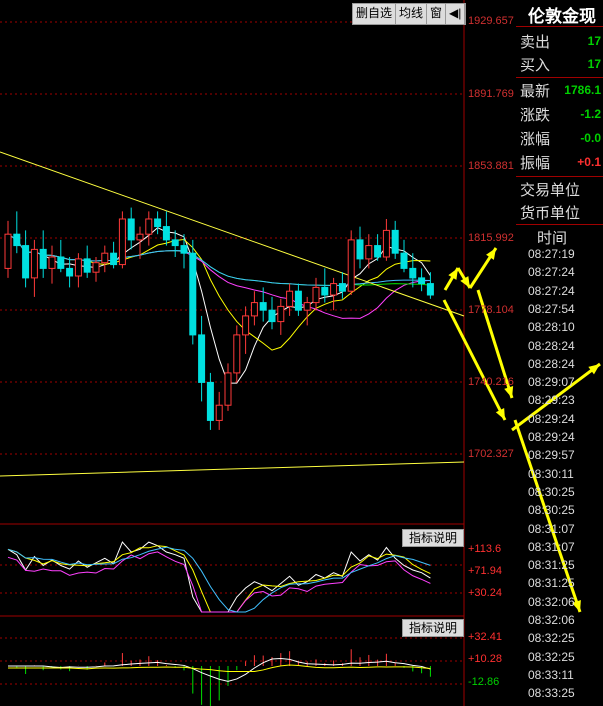 This screenshot has height=706, width=603. Describe the element at coordinates (594, 41) in the screenshot. I see `sell-value: 17` at that location.